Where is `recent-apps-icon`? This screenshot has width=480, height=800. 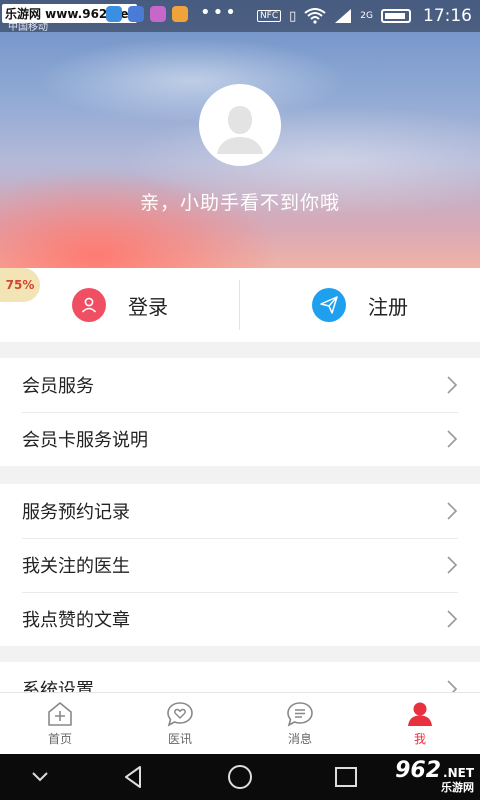
recent-apps-icon is located at coordinates (346, 777).